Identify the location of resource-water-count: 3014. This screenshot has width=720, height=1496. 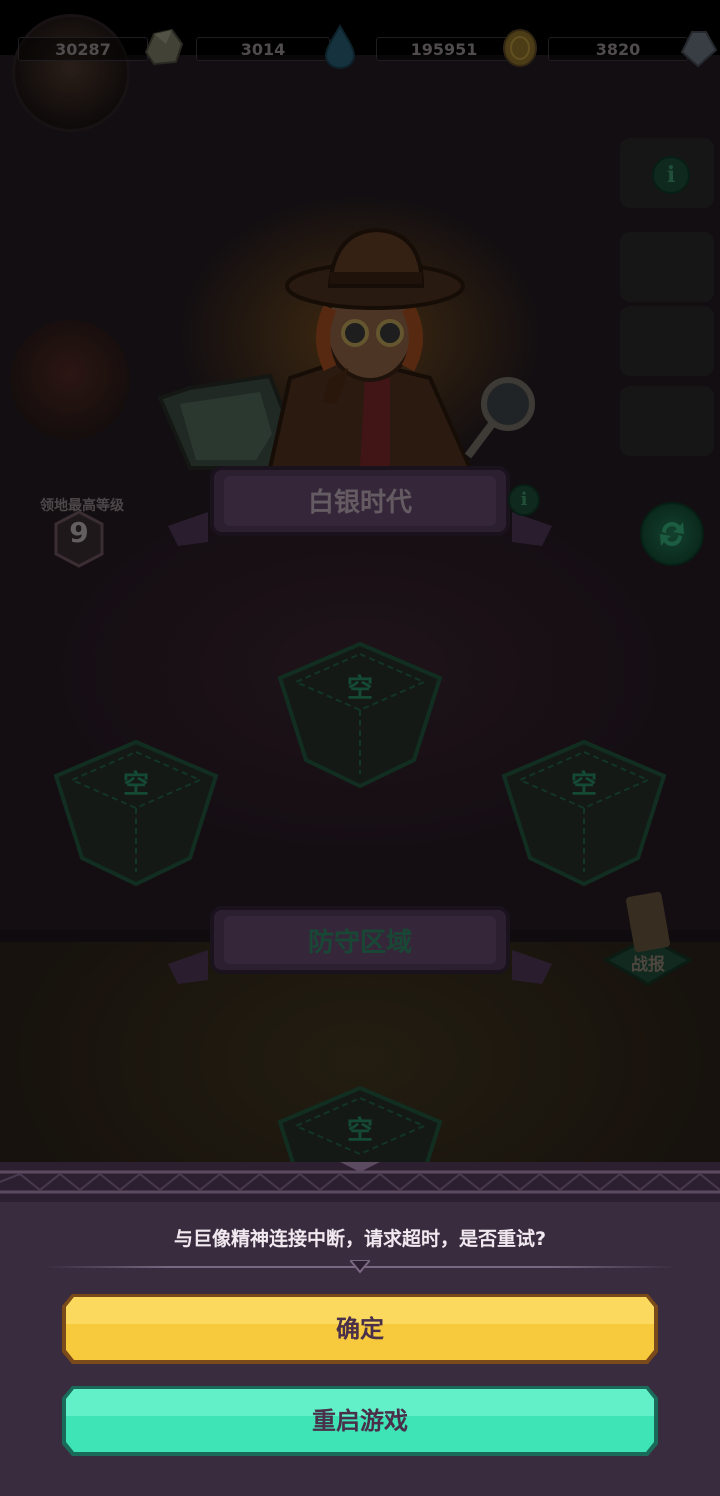
(263, 49).